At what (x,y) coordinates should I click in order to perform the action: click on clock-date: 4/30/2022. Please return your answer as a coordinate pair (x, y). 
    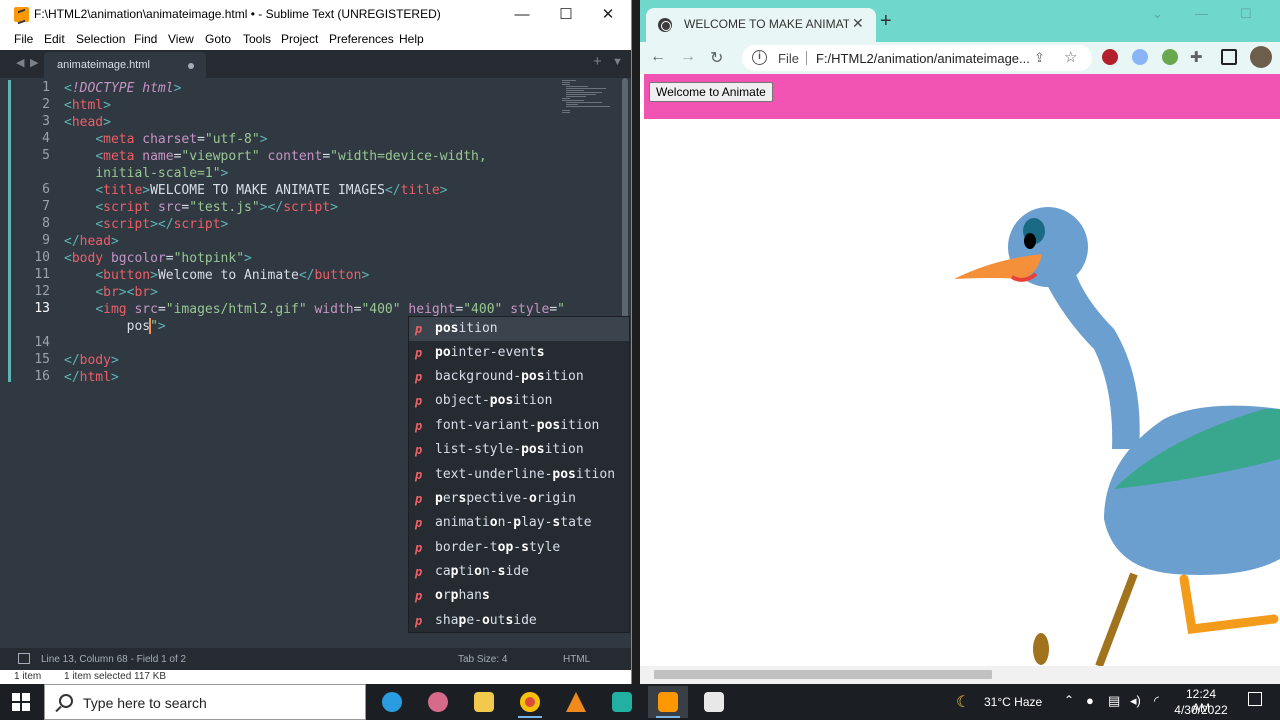
    Looking at the image, I should click on (1201, 710).